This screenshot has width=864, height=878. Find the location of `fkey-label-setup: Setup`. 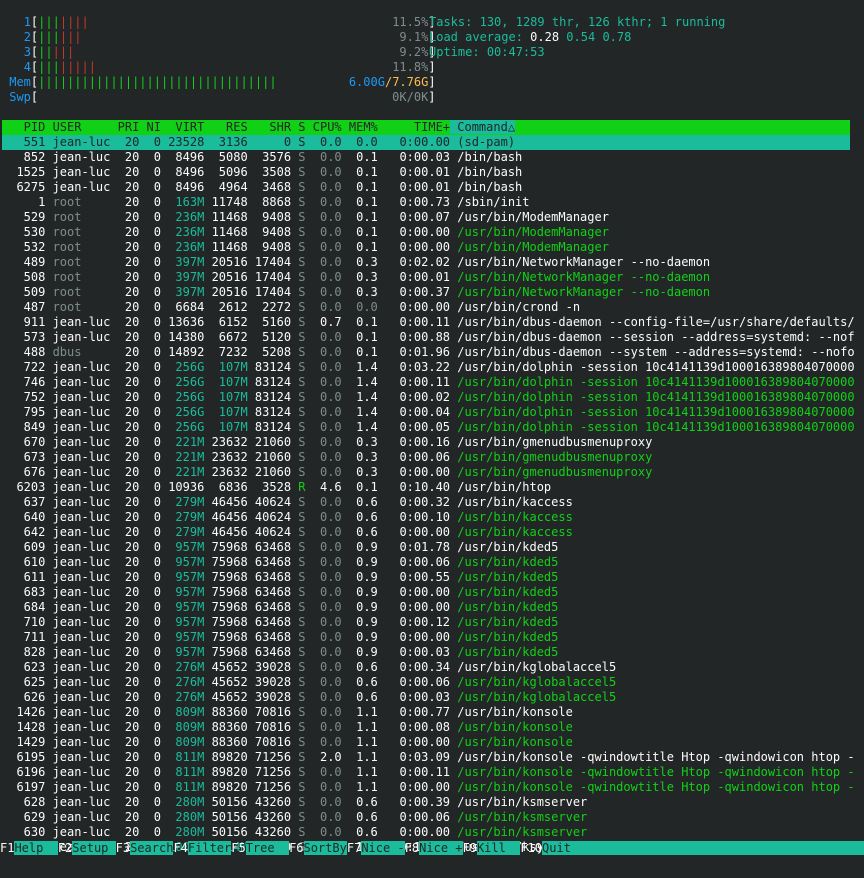

fkey-label-setup: Setup is located at coordinates (90, 848).